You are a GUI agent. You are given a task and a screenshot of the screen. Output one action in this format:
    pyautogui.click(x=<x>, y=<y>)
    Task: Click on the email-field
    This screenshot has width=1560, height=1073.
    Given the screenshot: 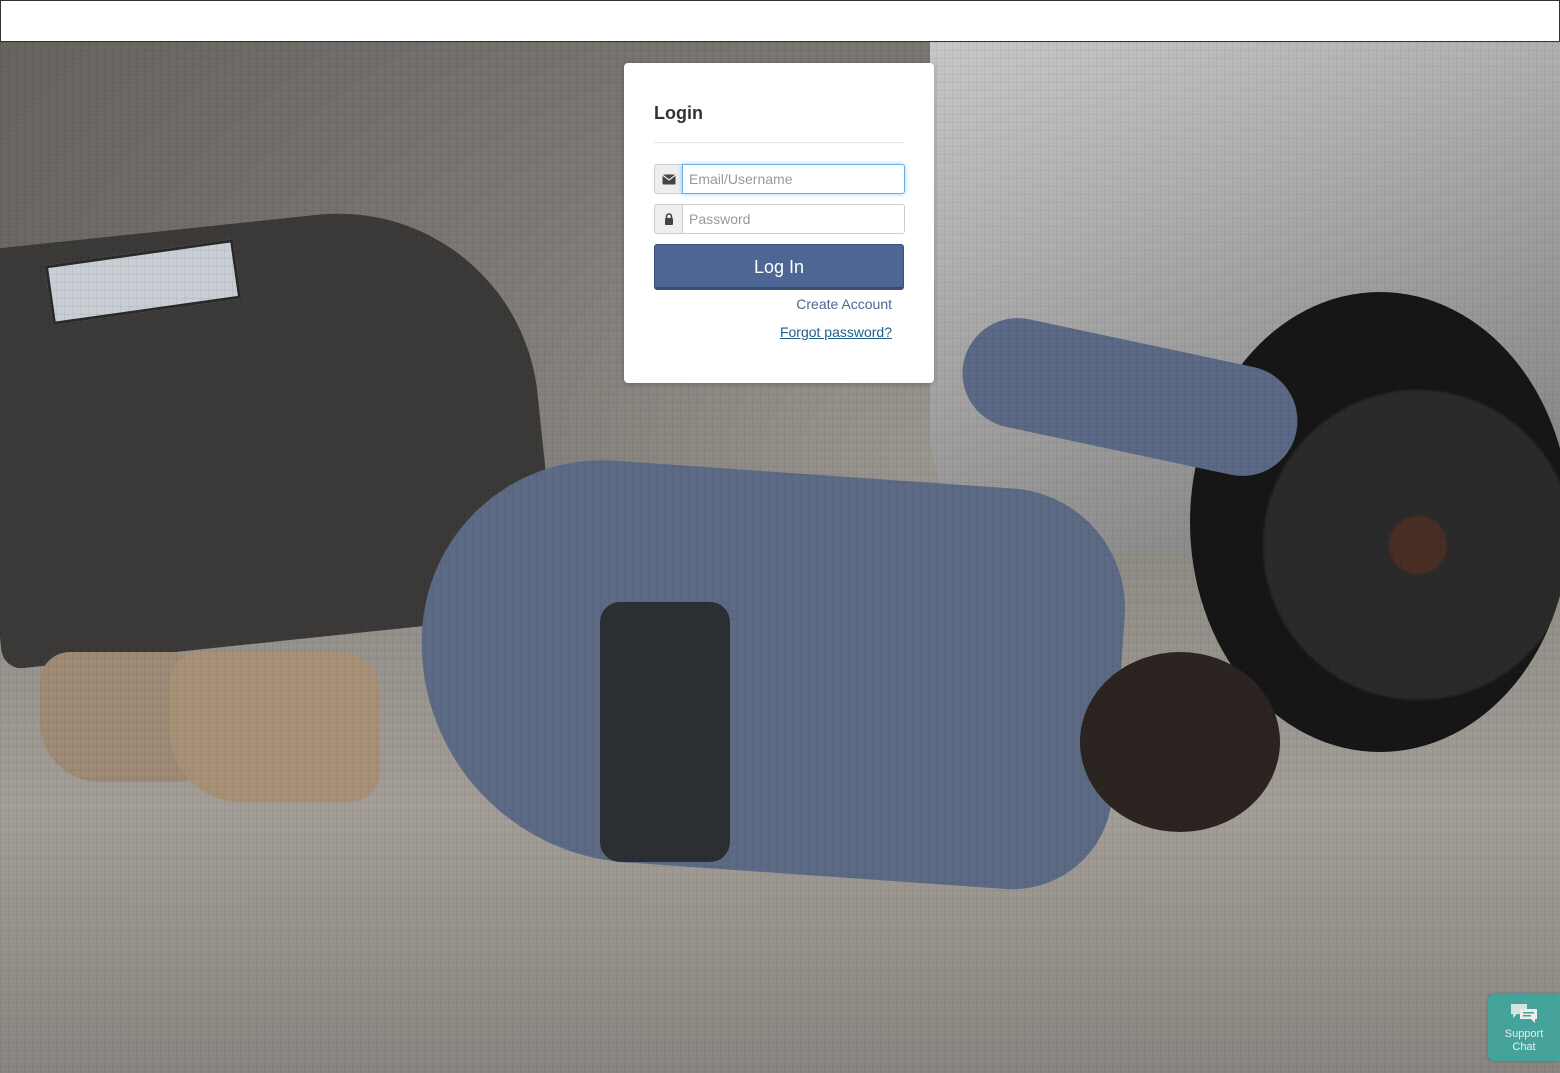 What is the action you would take?
    pyautogui.click(x=793, y=179)
    